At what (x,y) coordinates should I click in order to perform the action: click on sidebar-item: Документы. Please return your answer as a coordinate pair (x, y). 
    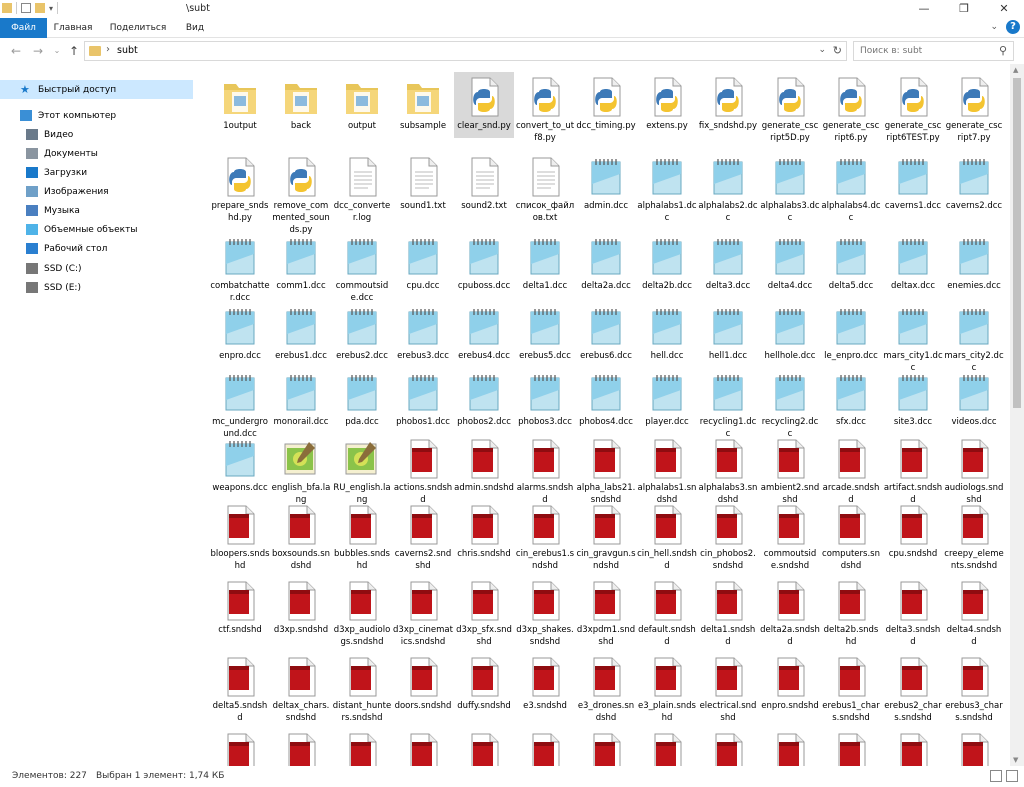
    Looking at the image, I should click on (96, 153).